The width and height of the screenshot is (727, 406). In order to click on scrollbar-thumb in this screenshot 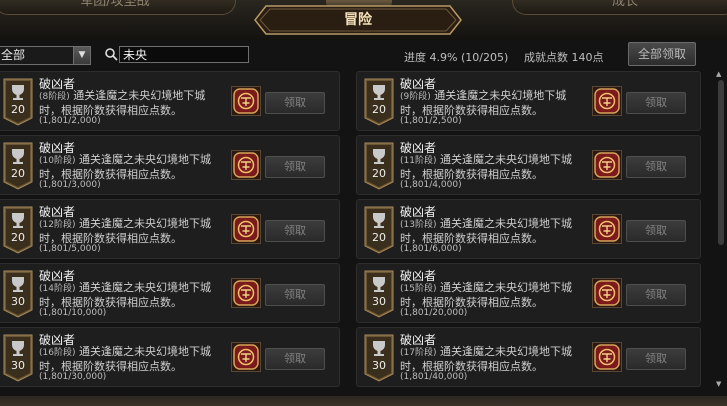, I will do `click(721, 162)`.